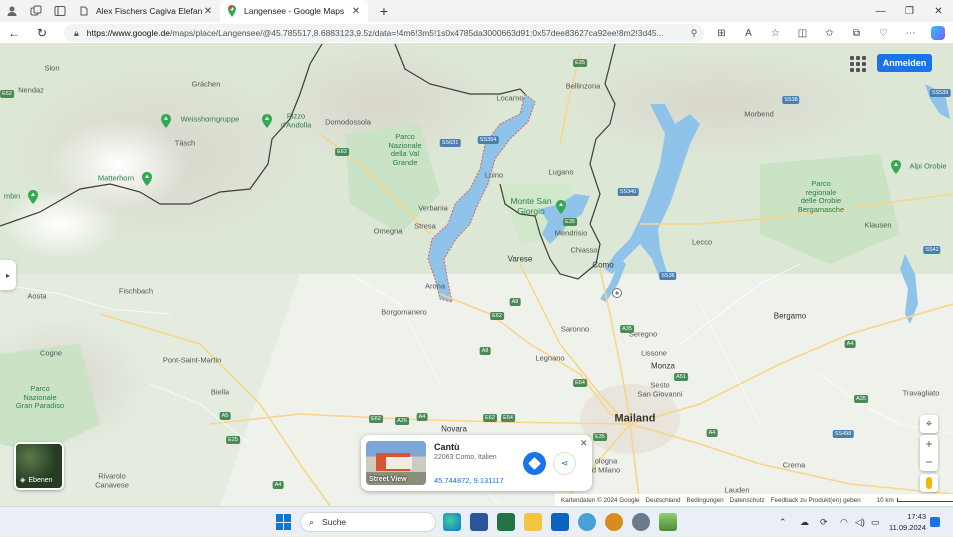  What do you see at coordinates (606, 465) in the screenshot?
I see `place-label: ologna d Milano` at bounding box center [606, 465].